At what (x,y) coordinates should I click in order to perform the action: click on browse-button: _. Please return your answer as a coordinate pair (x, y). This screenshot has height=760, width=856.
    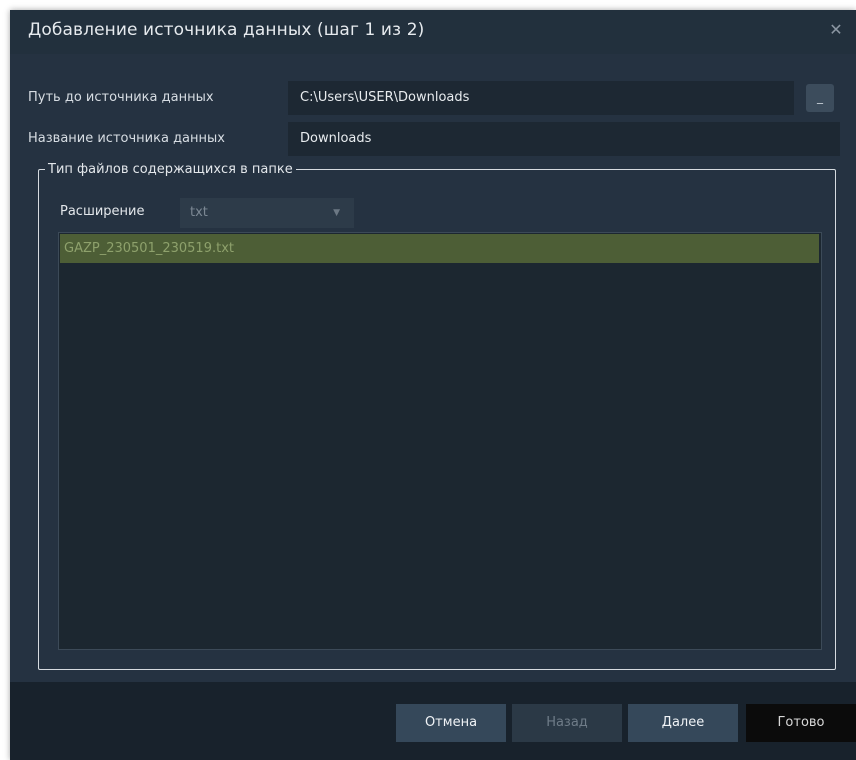
    Looking at the image, I should click on (820, 98).